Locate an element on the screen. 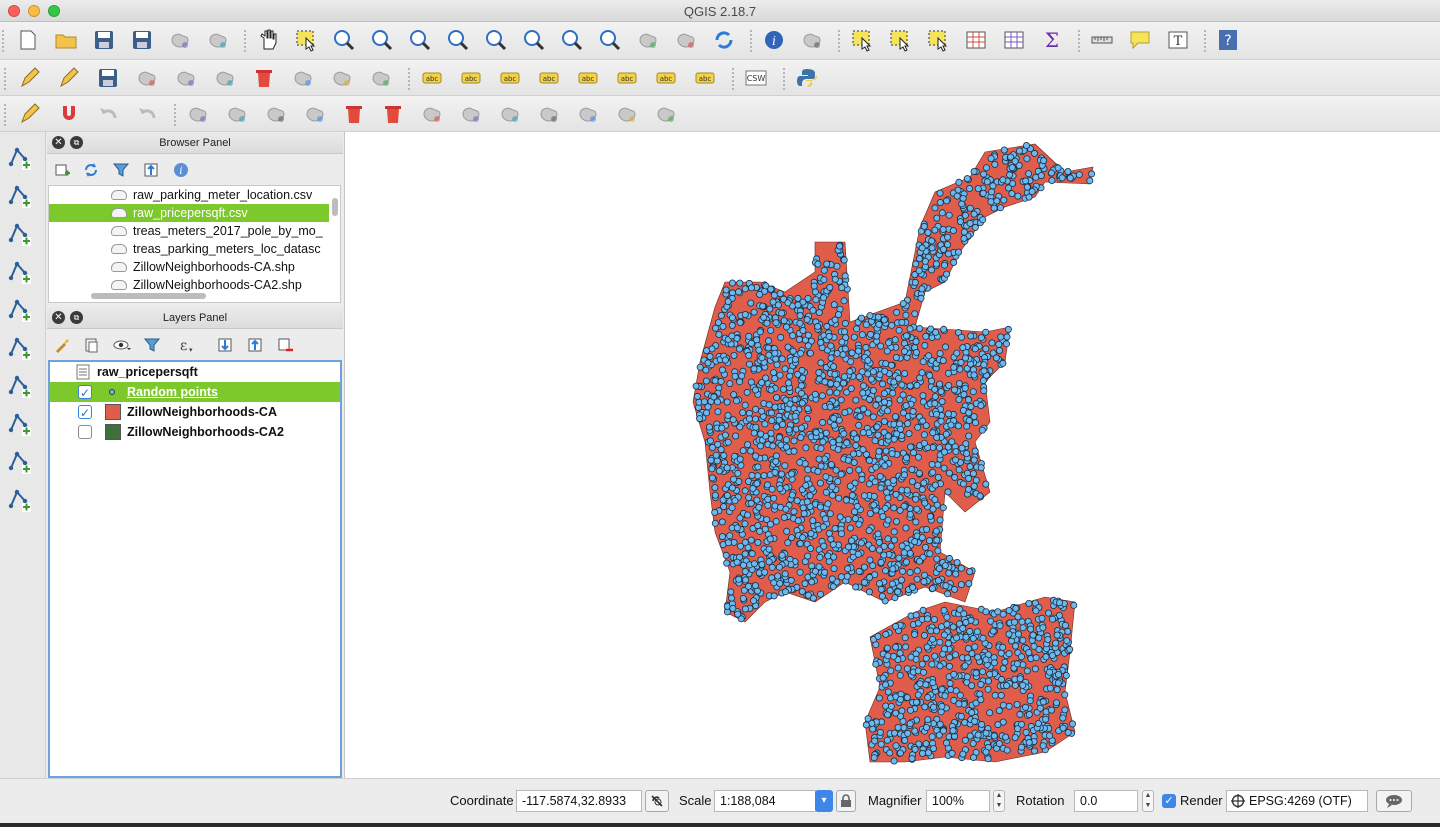 This screenshot has width=1440, height=827. refresh-button is located at coordinates (724, 40).